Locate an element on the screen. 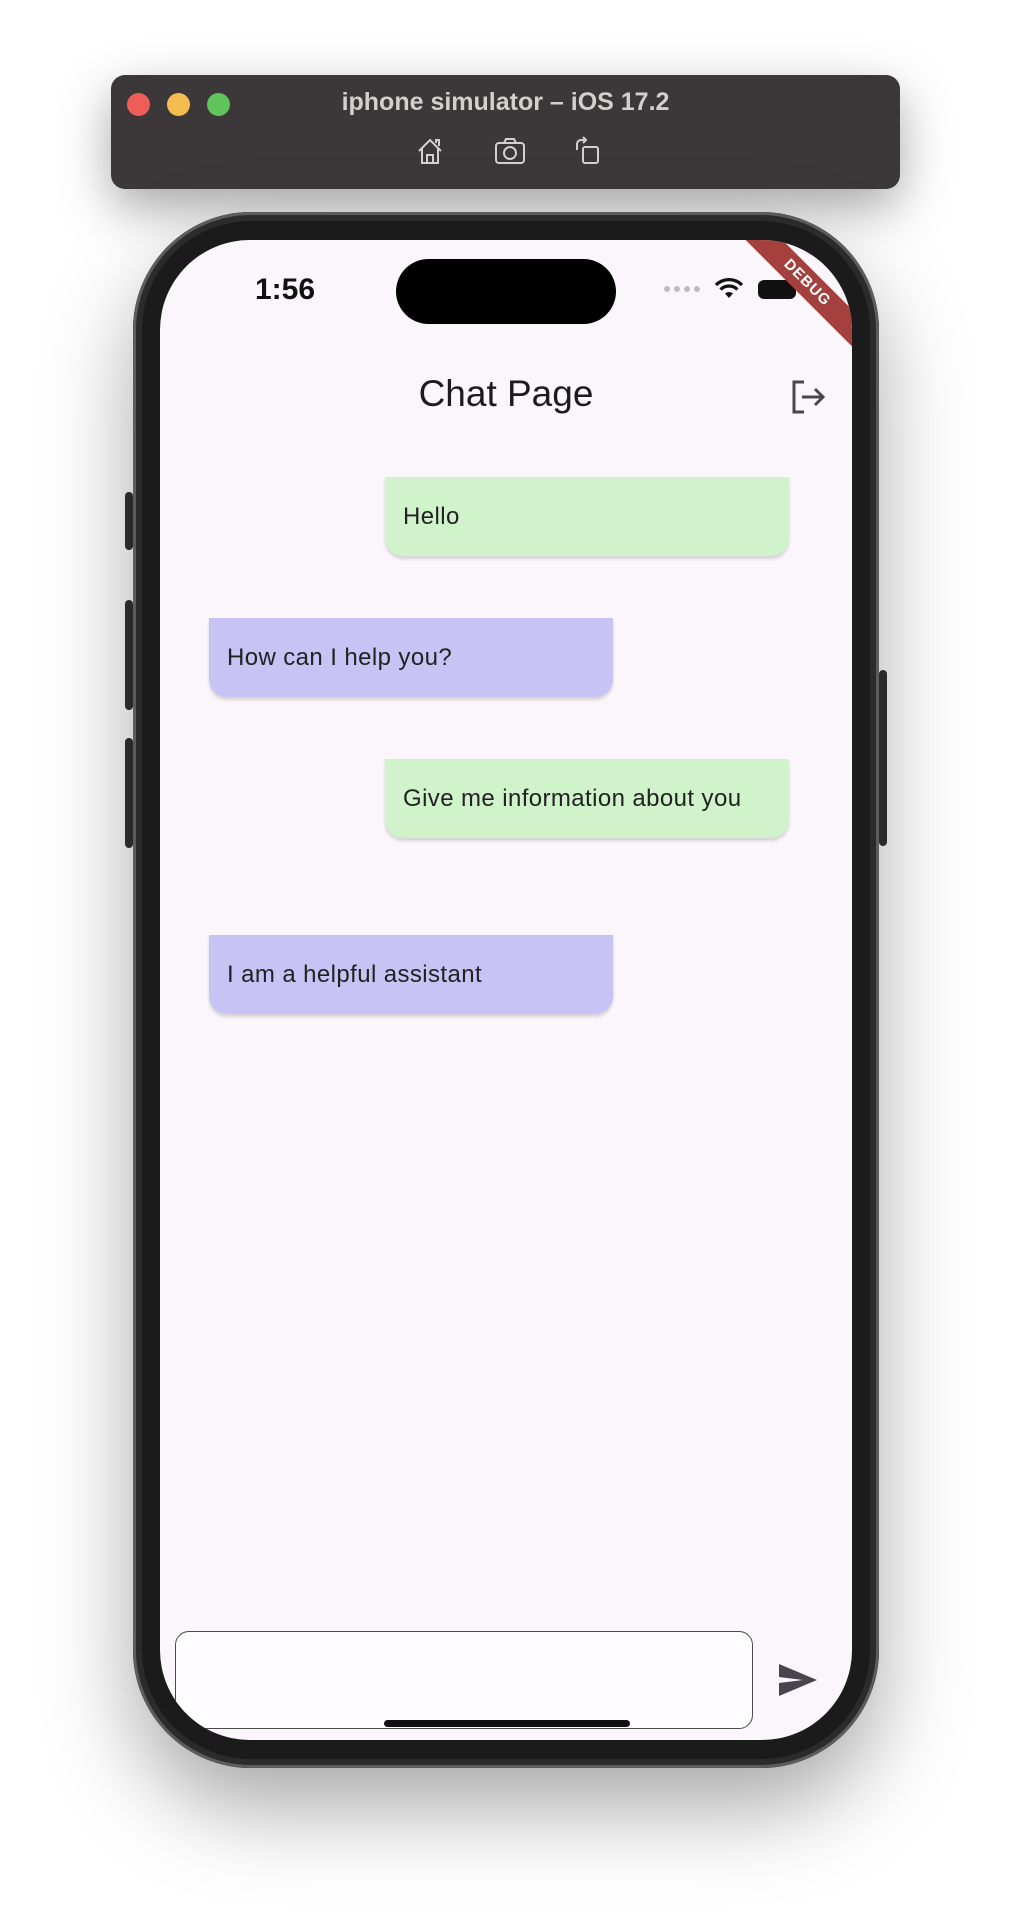 This screenshot has height=1920, width=1012. home-button is located at coordinates (430, 151).